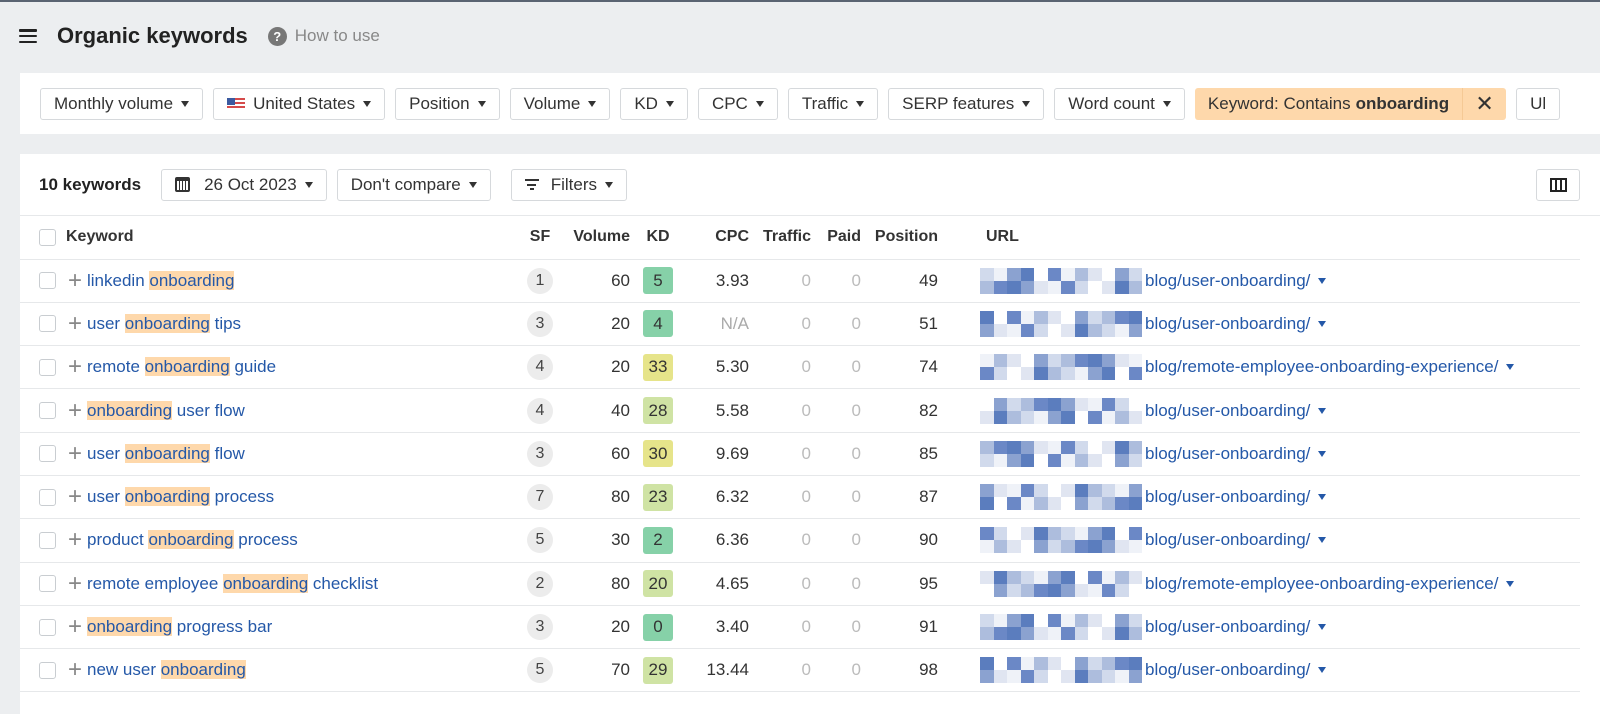  I want to click on keyword-prefix: user, so click(106, 497).